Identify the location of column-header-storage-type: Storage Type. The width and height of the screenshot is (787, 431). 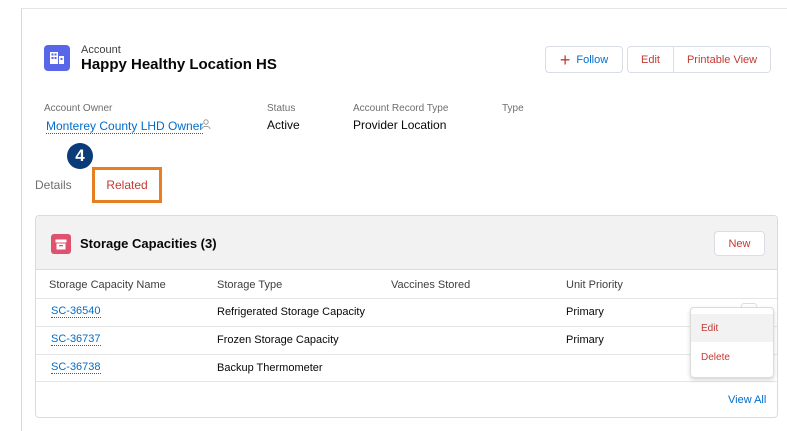
(249, 285).